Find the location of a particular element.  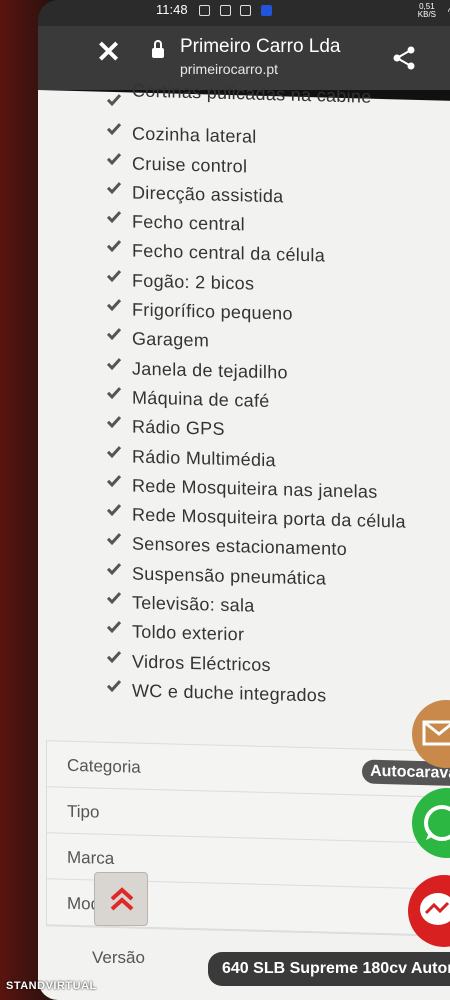

whatsapp-icon is located at coordinates (437, 823).